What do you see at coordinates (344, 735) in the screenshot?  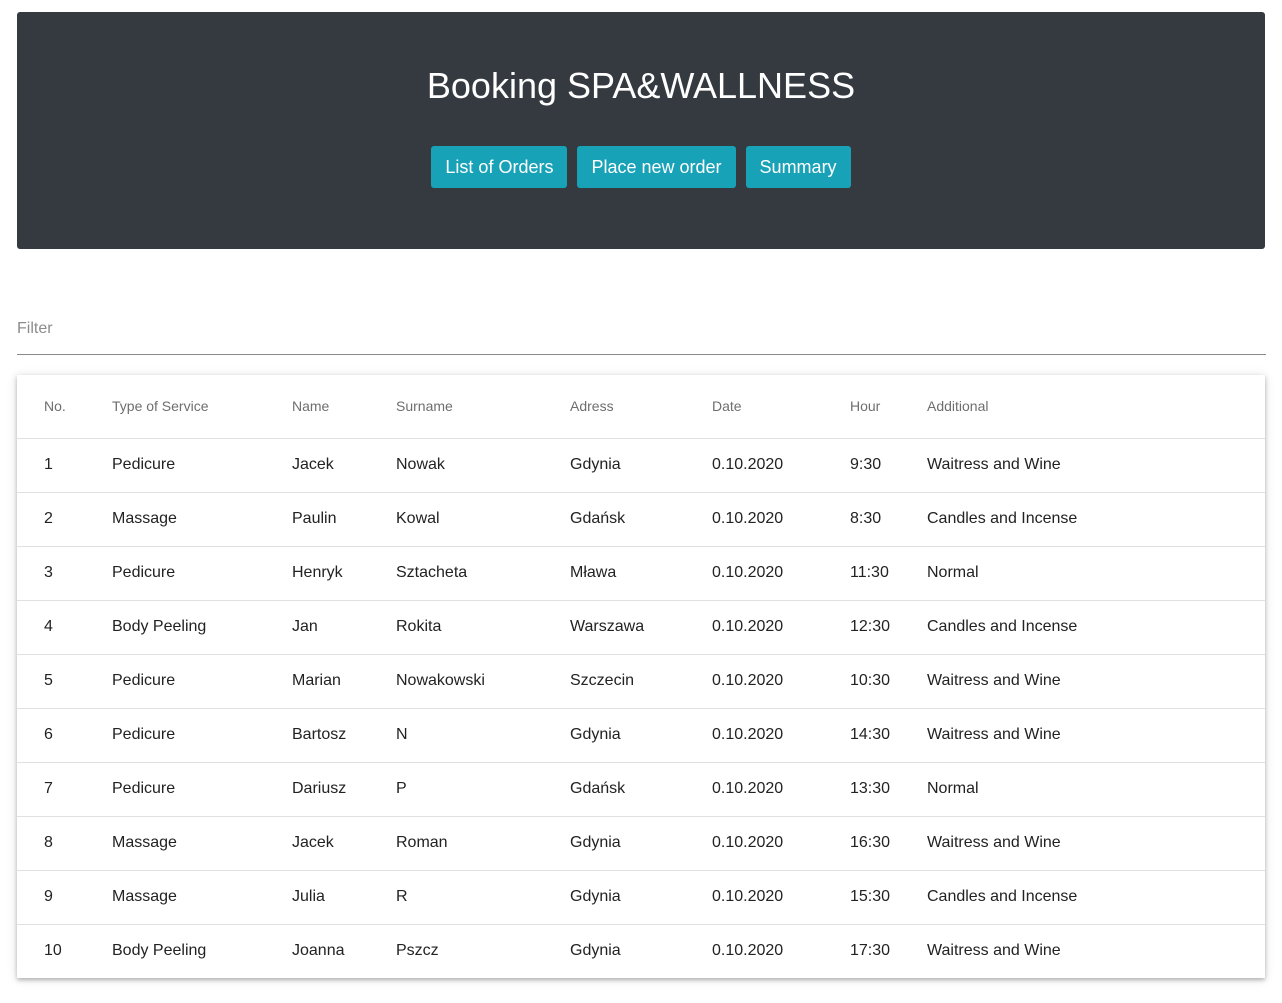 I see `cell-name: Bartosz` at bounding box center [344, 735].